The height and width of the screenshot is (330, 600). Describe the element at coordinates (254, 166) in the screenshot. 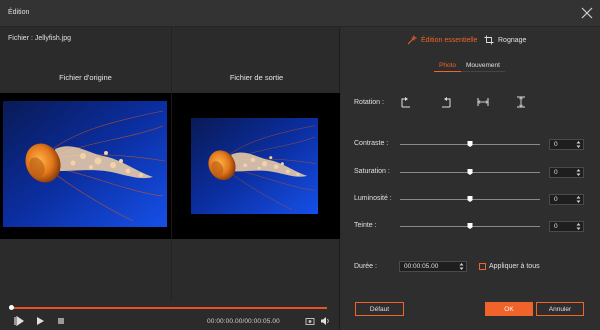

I see `output-image` at that location.